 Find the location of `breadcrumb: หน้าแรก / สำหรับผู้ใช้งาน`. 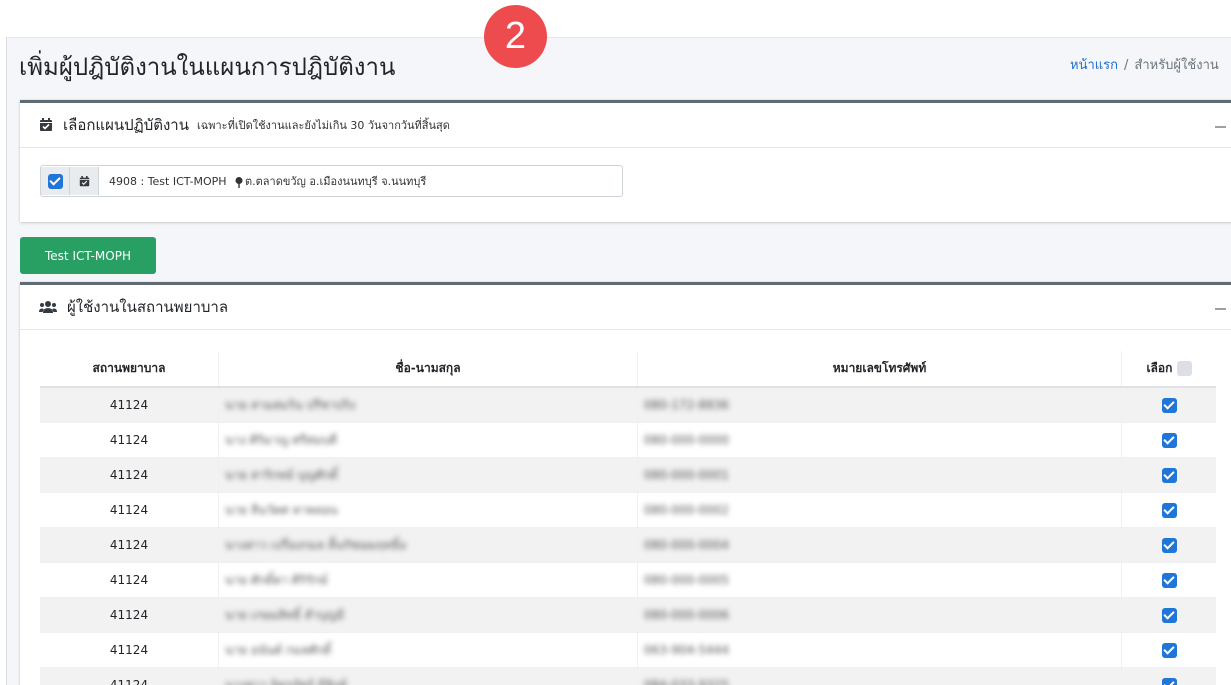

breadcrumb: หน้าแรก / สำหรับผู้ใช้งาน is located at coordinates (1144, 64).